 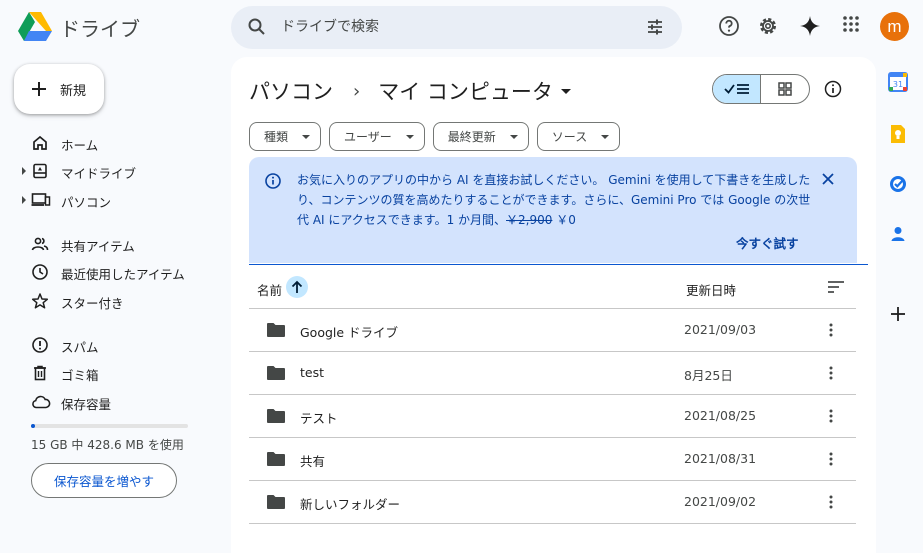 What do you see at coordinates (565, 91) in the screenshot?
I see `breadcrumb-dropdown-icon` at bounding box center [565, 91].